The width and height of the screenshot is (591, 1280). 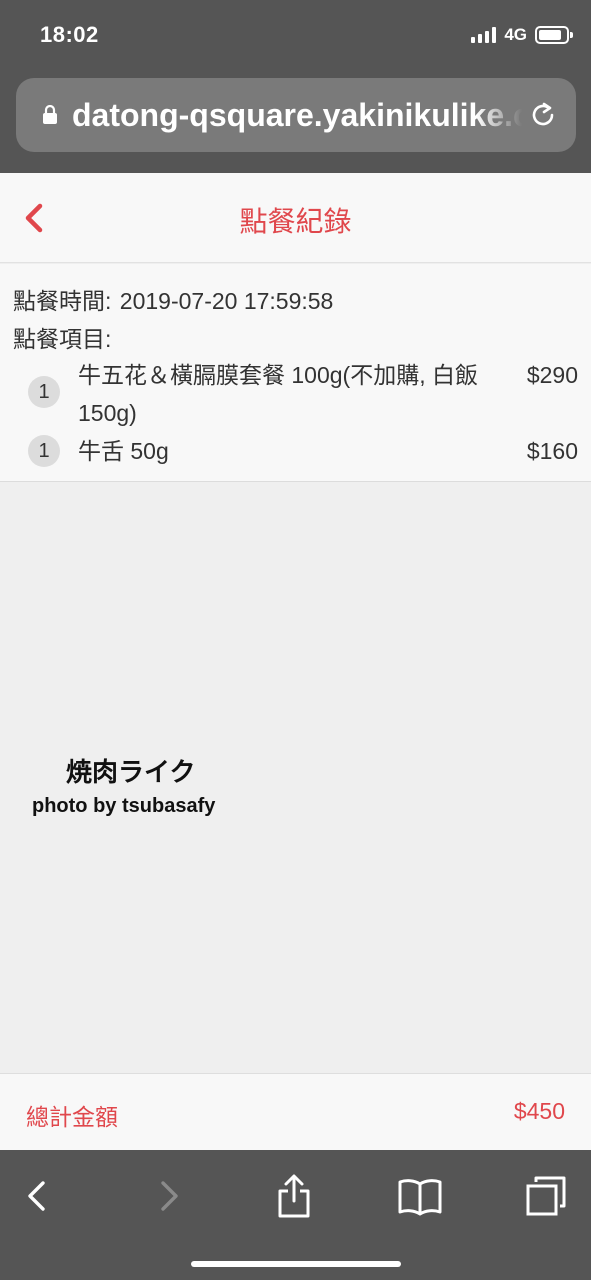 I want to click on order-items-label: 點餐項目:, so click(x=62, y=339).